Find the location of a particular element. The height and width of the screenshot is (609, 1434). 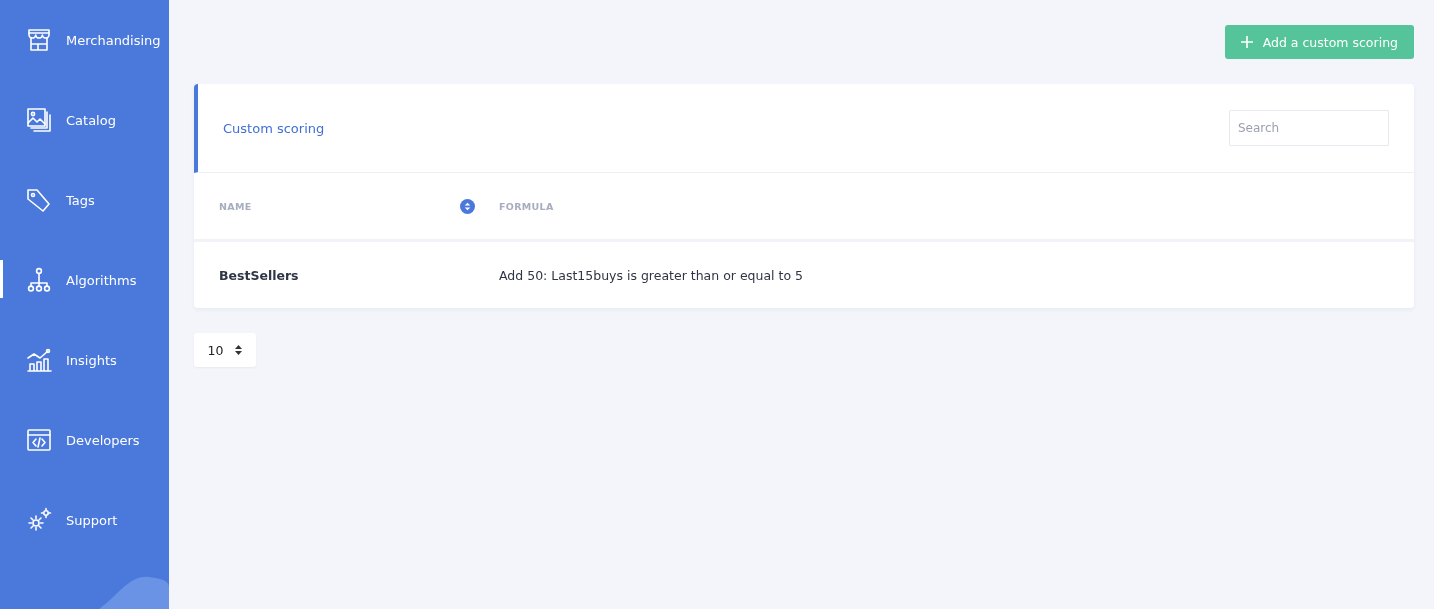

sidebar-item: Insights is located at coordinates (84, 360).